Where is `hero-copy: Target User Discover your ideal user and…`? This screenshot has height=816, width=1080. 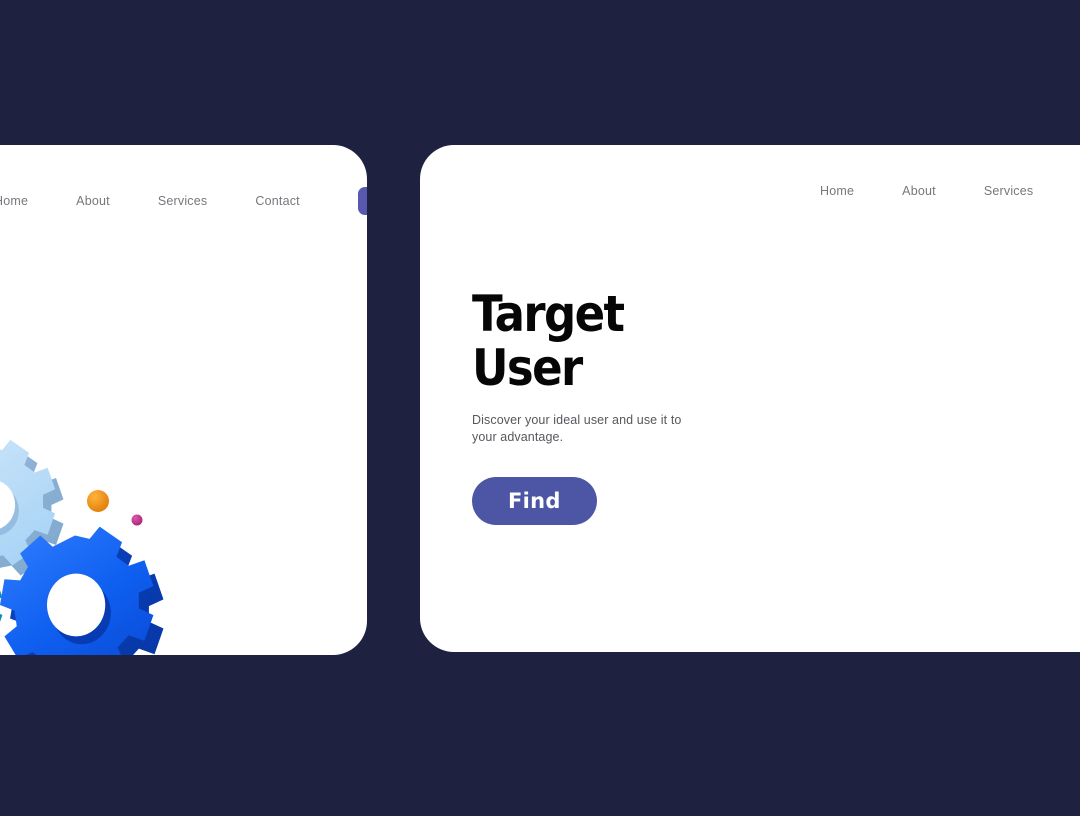 hero-copy: Target User Discover your ideal user and… is located at coordinates (582, 406).